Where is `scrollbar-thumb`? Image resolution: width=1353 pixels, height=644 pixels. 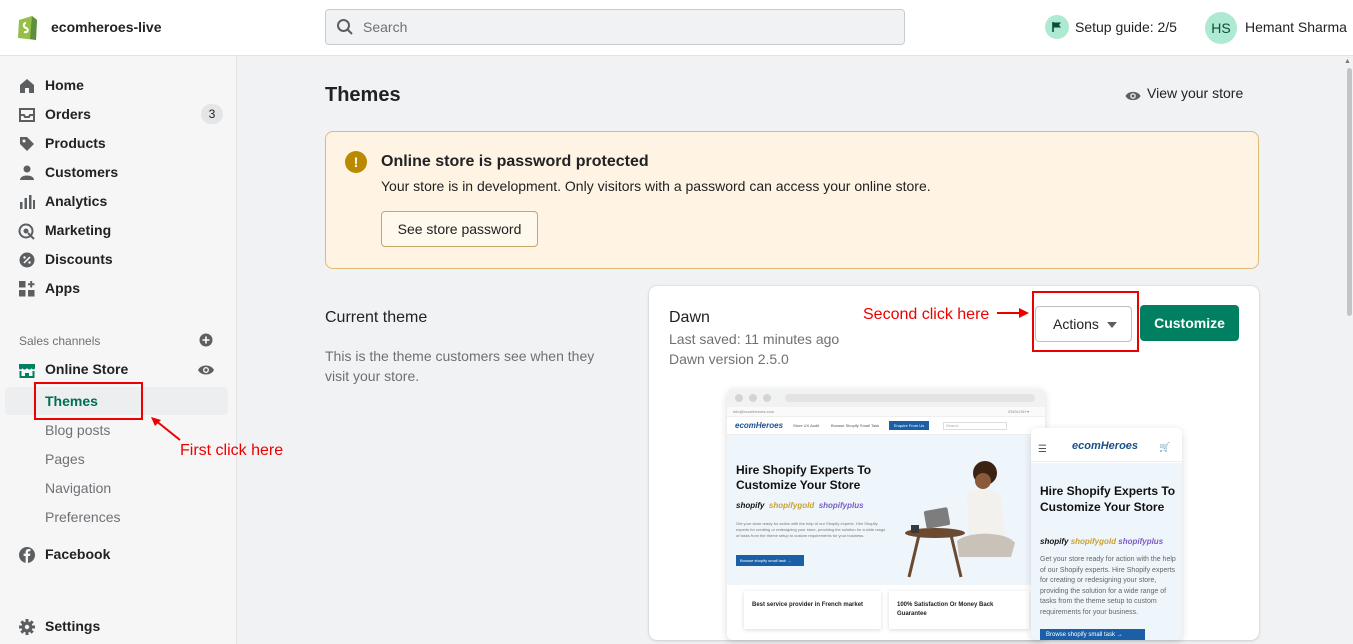 scrollbar-thumb is located at coordinates (1349, 192).